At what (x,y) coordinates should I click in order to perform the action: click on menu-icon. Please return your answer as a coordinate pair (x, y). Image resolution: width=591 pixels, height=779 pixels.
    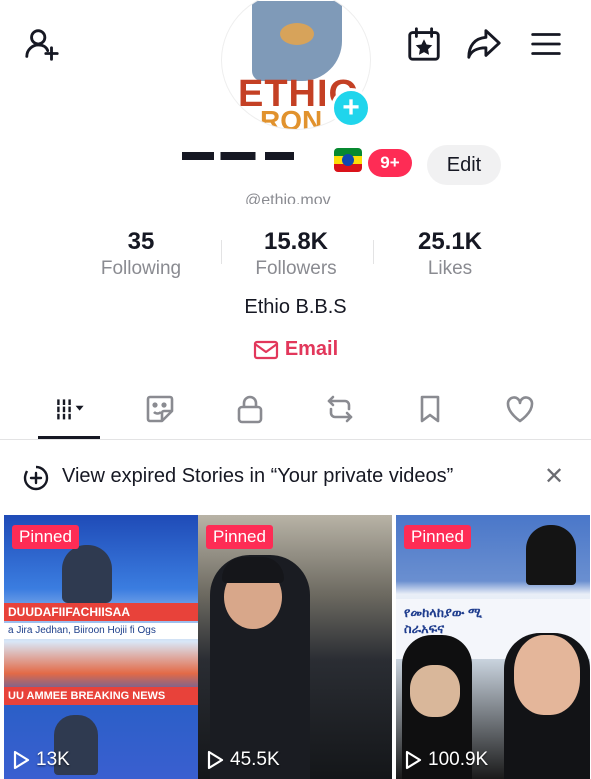
    Looking at the image, I should click on (546, 44).